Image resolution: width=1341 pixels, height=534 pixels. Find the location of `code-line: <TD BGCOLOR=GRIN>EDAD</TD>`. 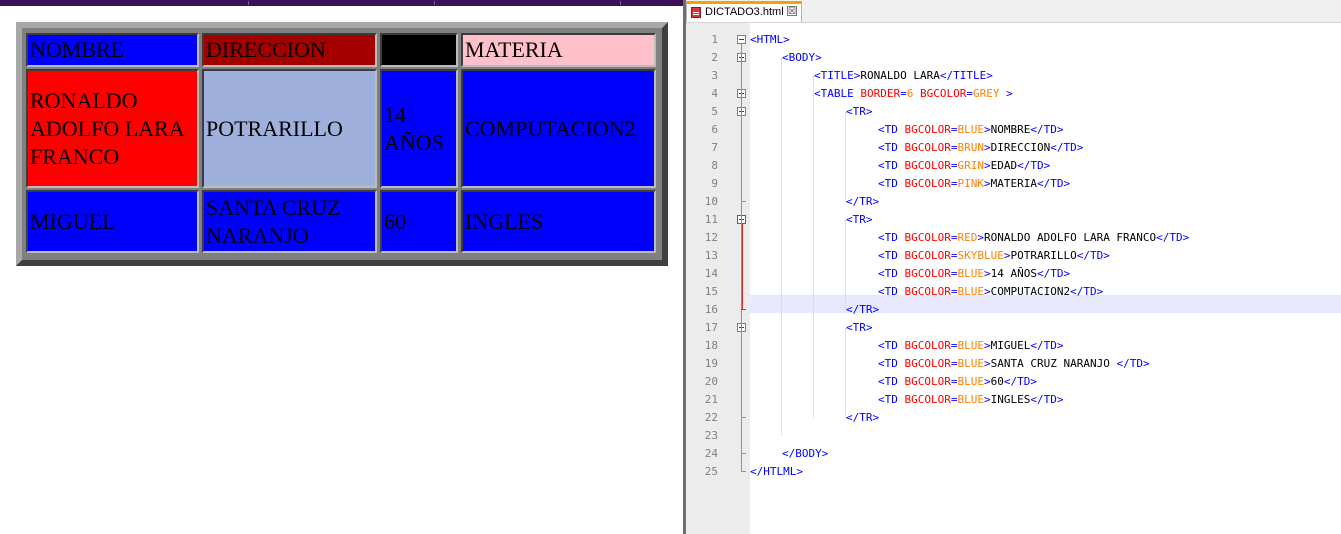

code-line: <TD BGCOLOR=GRIN>EDAD</TD> is located at coordinates (964, 166).